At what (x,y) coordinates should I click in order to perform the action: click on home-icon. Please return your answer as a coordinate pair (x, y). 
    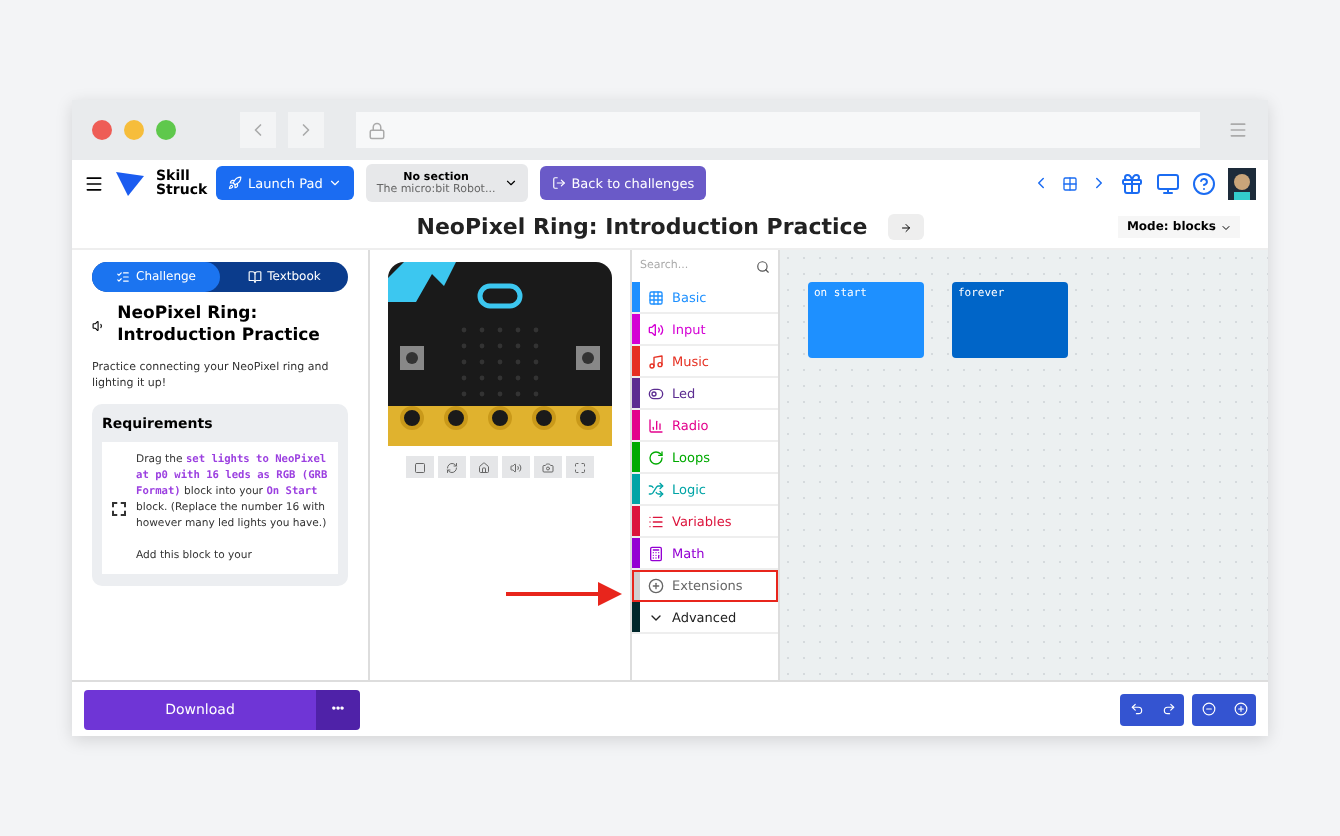
    Looking at the image, I should click on (484, 467).